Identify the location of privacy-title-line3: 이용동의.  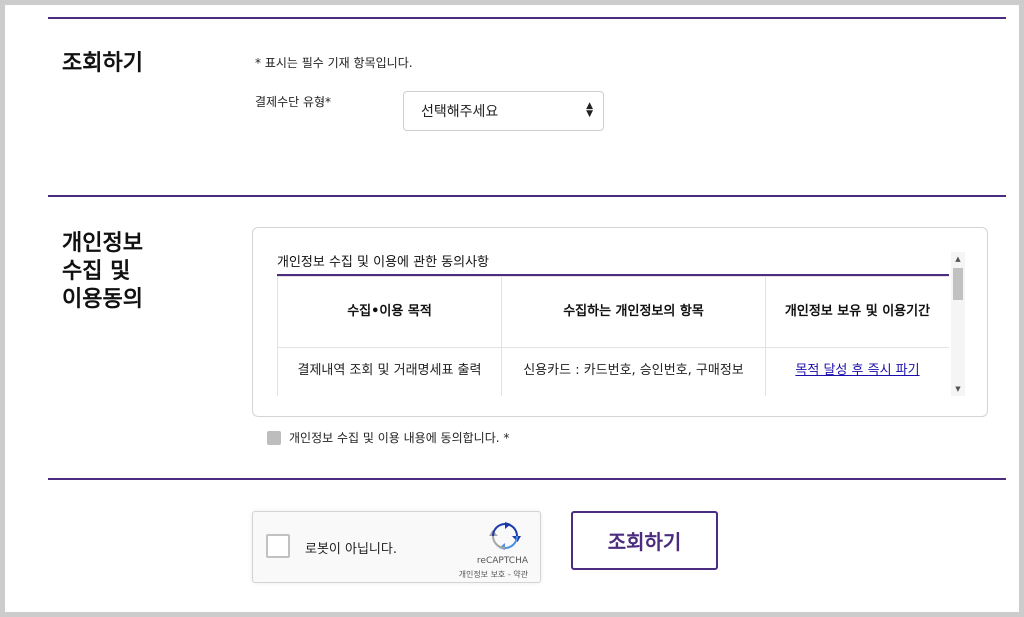
(102, 299).